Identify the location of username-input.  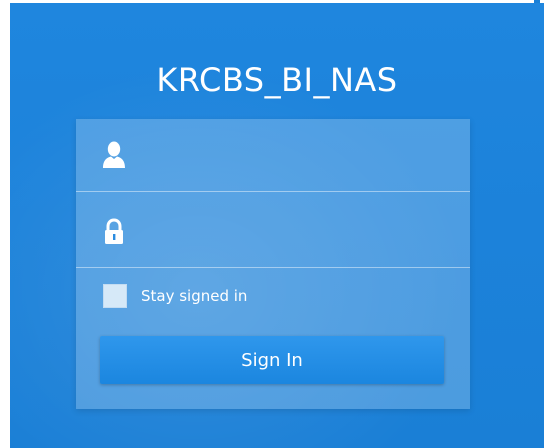
(295, 156).